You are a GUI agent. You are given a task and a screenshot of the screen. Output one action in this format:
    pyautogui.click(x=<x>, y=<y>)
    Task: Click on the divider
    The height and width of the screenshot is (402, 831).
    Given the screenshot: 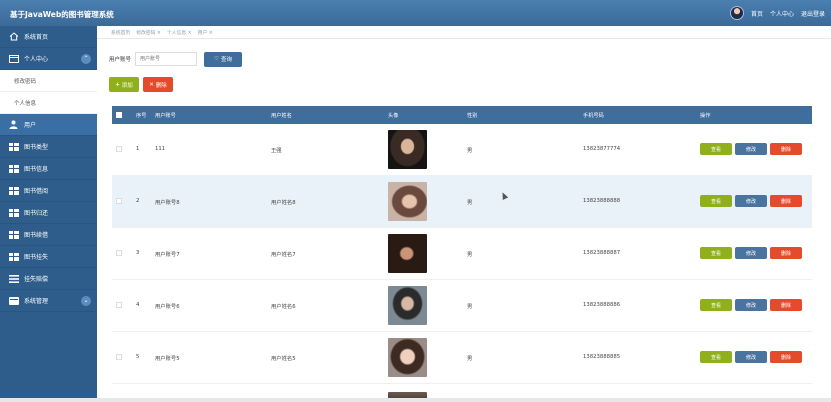 What is the action you would take?
    pyautogui.click(x=464, y=38)
    